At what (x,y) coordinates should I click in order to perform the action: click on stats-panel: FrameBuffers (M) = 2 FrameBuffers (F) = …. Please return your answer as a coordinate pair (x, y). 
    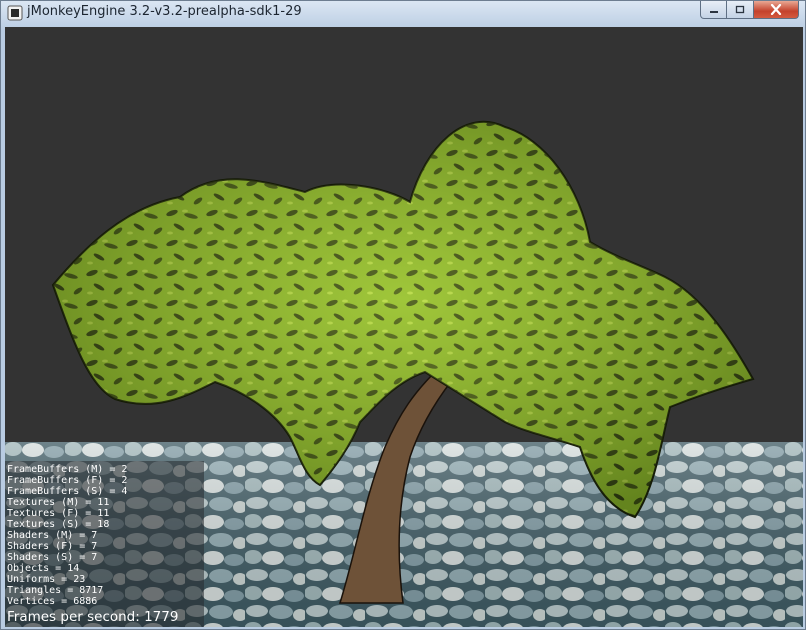
    Looking at the image, I should click on (104, 544).